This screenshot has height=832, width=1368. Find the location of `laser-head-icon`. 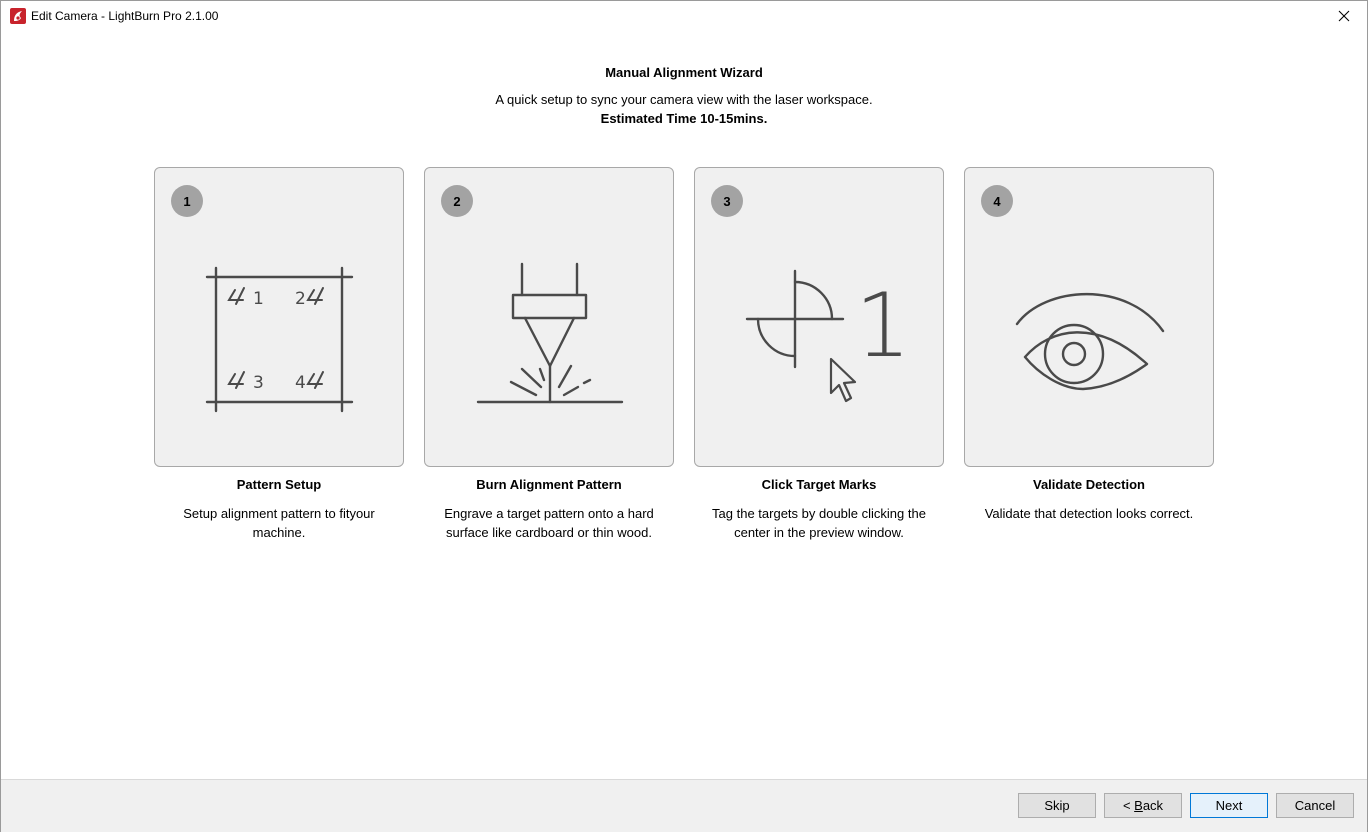

laser-head-icon is located at coordinates (550, 333).